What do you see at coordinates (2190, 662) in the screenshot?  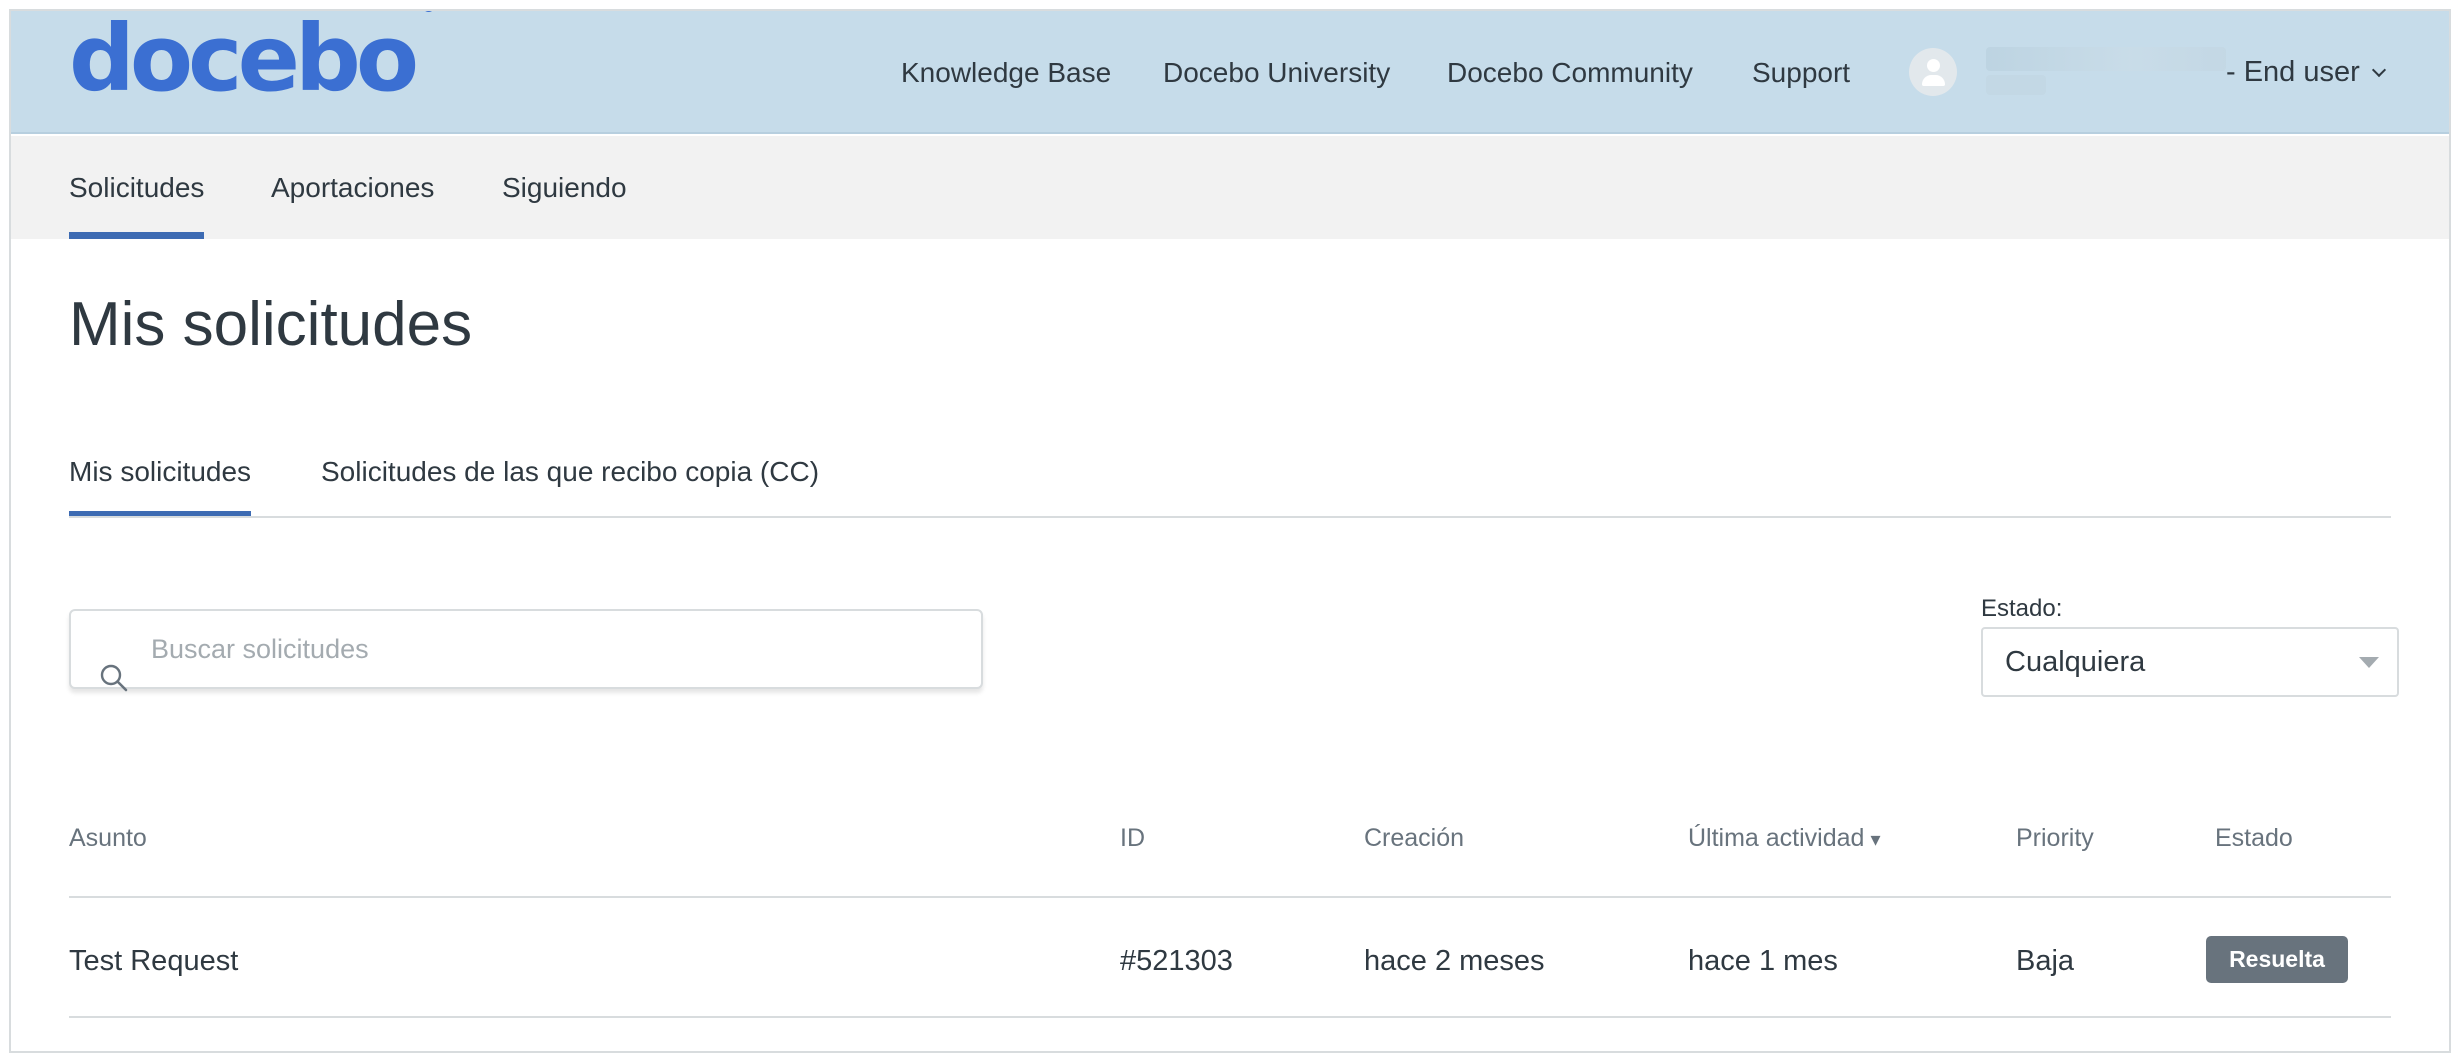 I see `status-filter-select: Cualquiera` at bounding box center [2190, 662].